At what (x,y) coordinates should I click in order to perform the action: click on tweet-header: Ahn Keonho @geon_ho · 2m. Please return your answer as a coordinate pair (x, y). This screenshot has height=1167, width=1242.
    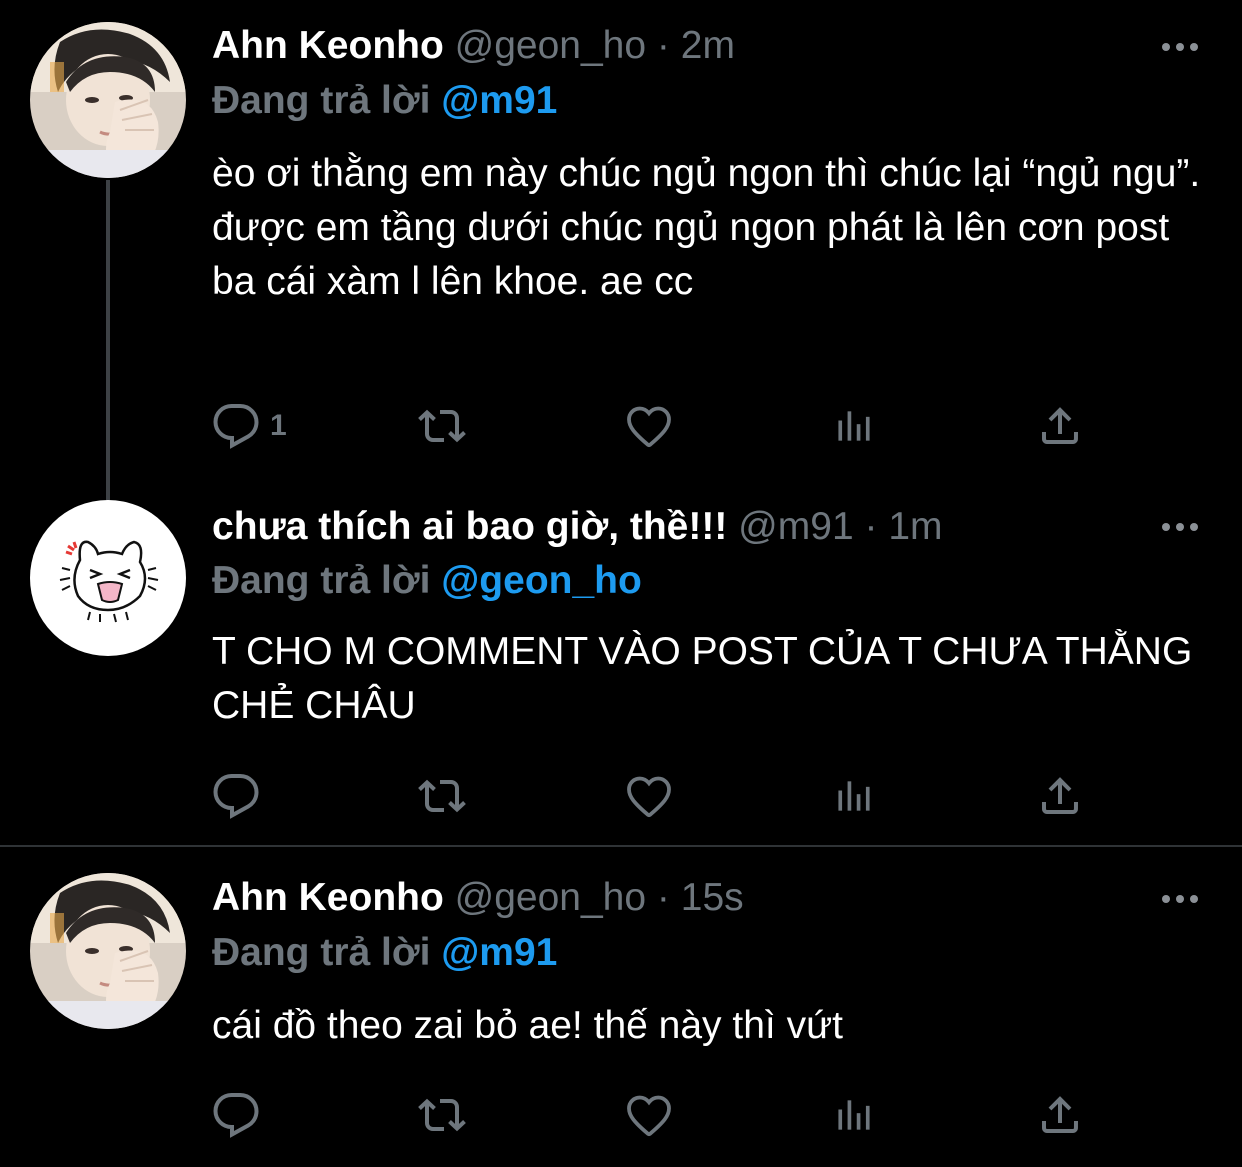
    Looking at the image, I should click on (473, 46).